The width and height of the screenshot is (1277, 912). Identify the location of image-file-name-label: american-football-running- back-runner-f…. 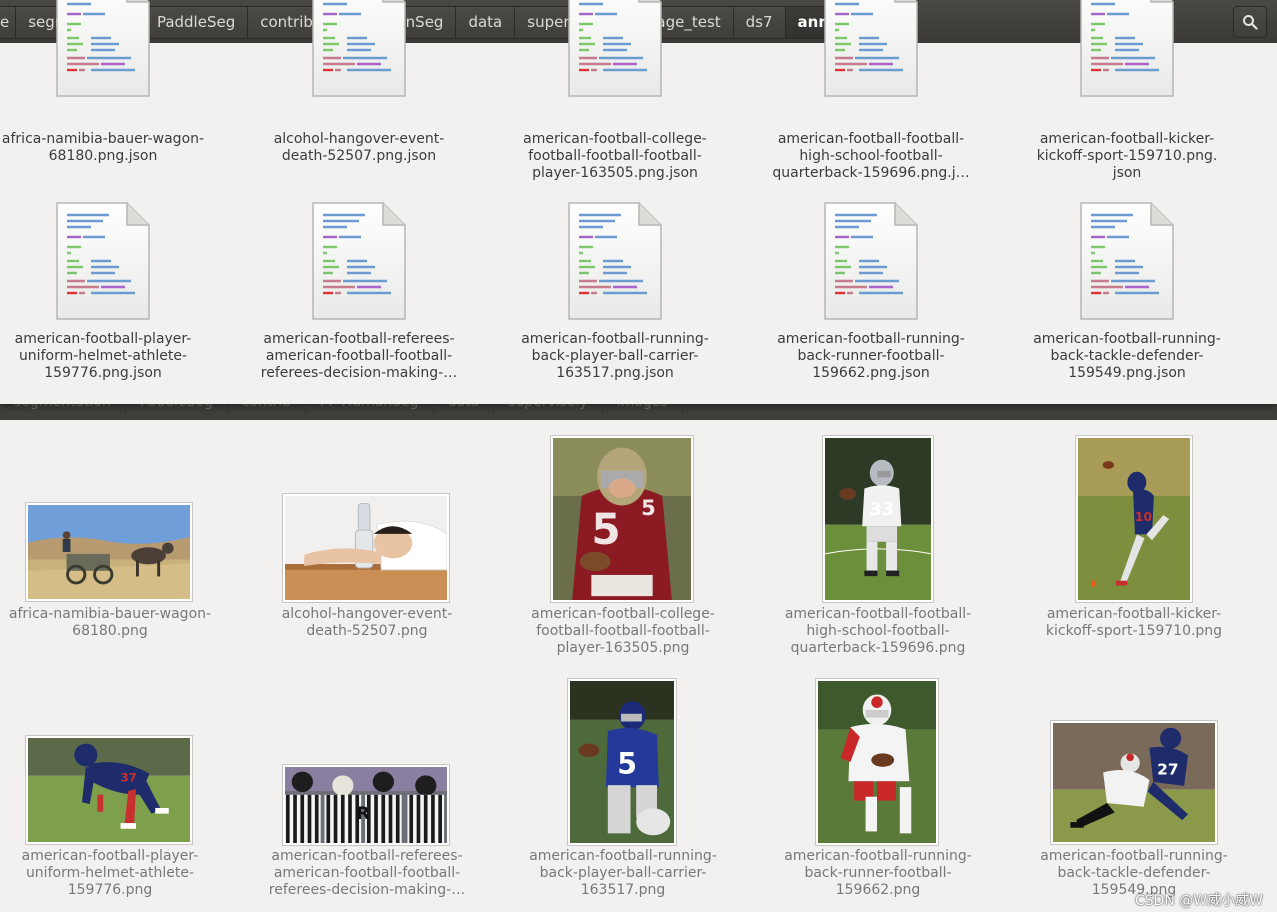
(878, 873).